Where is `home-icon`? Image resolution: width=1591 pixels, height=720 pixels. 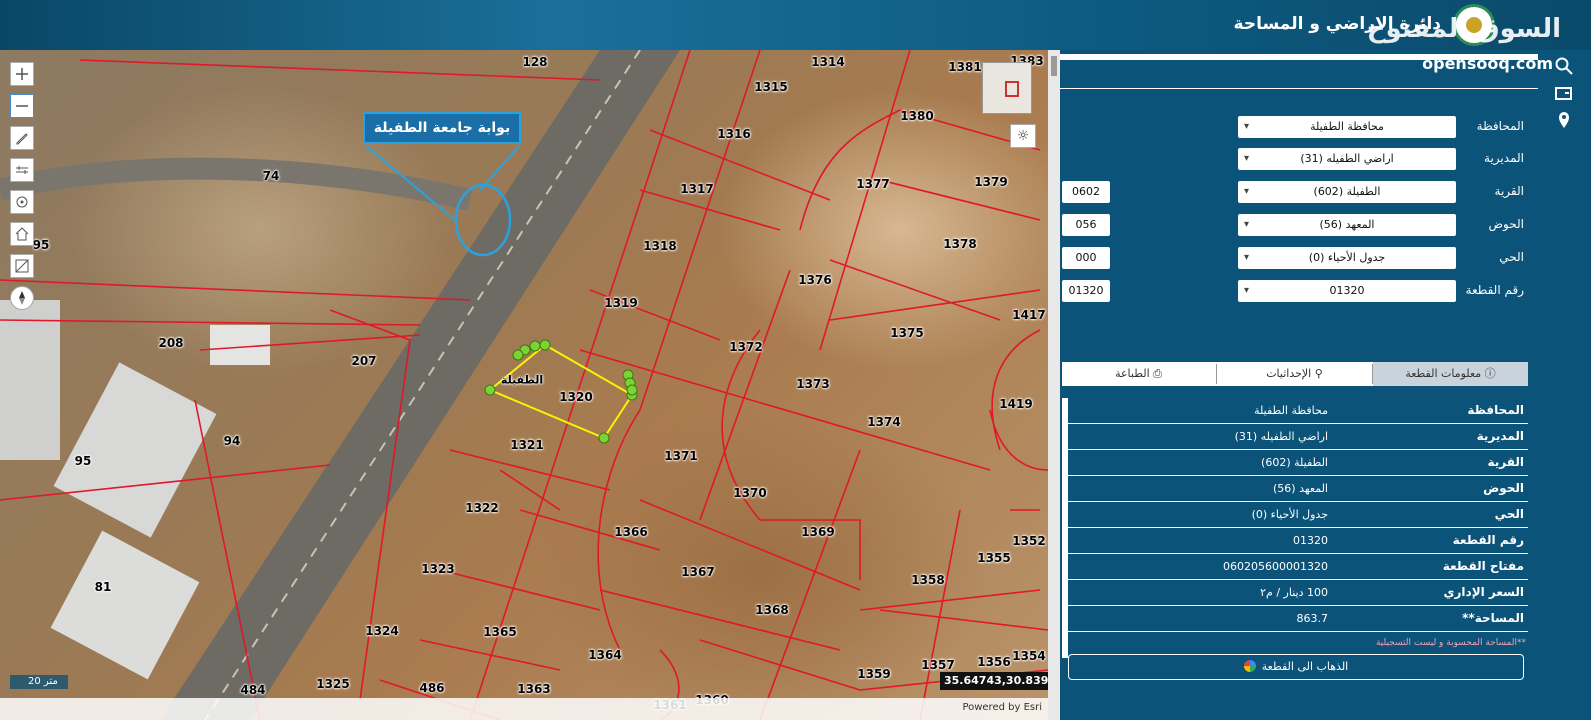 home-icon is located at coordinates (22, 234).